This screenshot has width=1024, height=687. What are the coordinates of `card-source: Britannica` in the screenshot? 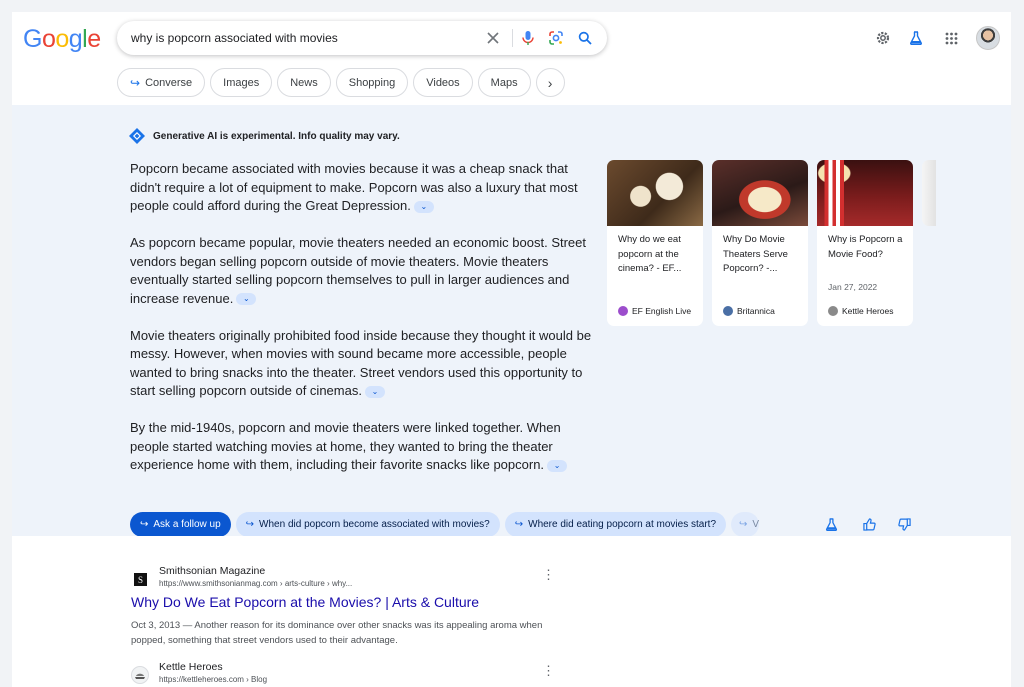 It's located at (749, 311).